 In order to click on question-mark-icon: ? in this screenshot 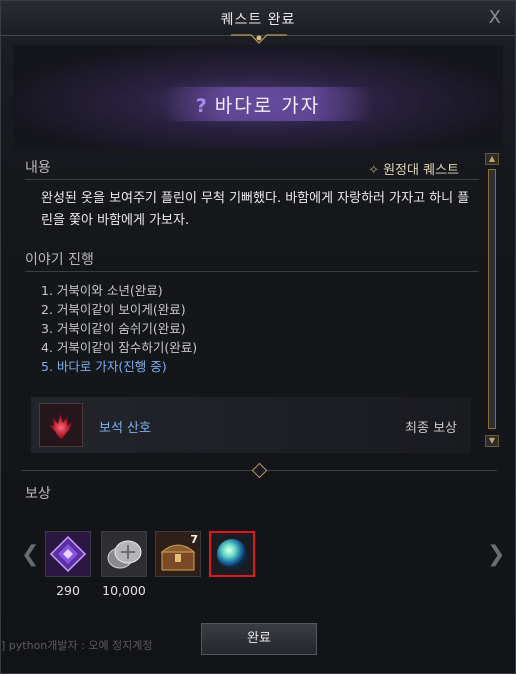, I will do `click(202, 106)`.